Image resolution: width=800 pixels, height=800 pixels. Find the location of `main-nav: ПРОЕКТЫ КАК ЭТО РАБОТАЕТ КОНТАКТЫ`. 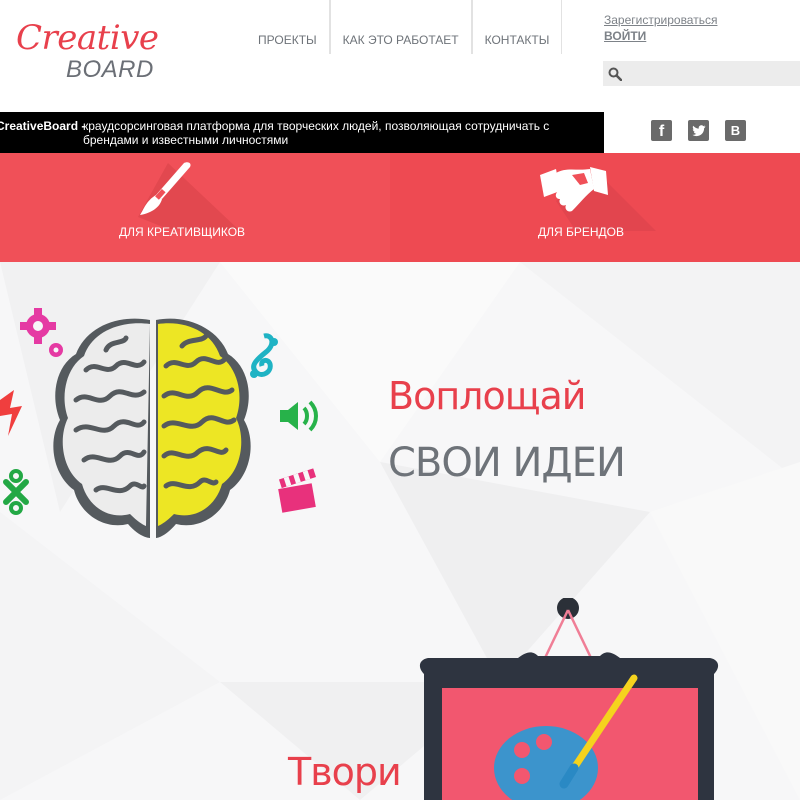

main-nav: ПРОЕКТЫ КАК ЭТО РАБОТАЕТ КОНТАКТЫ is located at coordinates (404, 27).